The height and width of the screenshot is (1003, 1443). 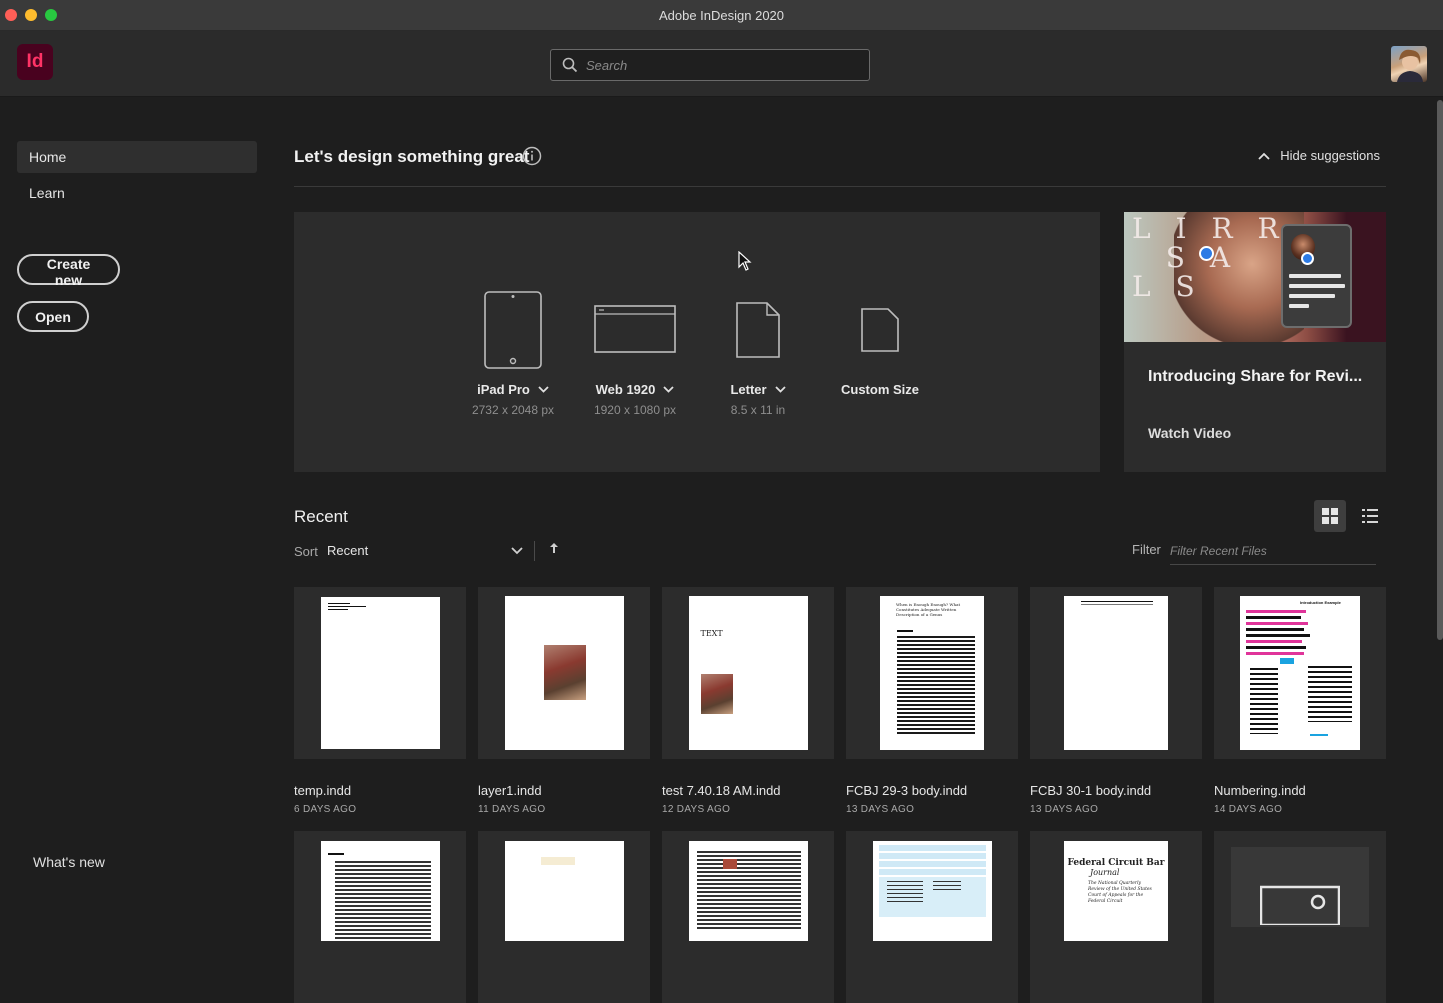 What do you see at coordinates (635, 353) in the screenshot?
I see `preset-web-1920: Web 1920 1920 x 1080 px` at bounding box center [635, 353].